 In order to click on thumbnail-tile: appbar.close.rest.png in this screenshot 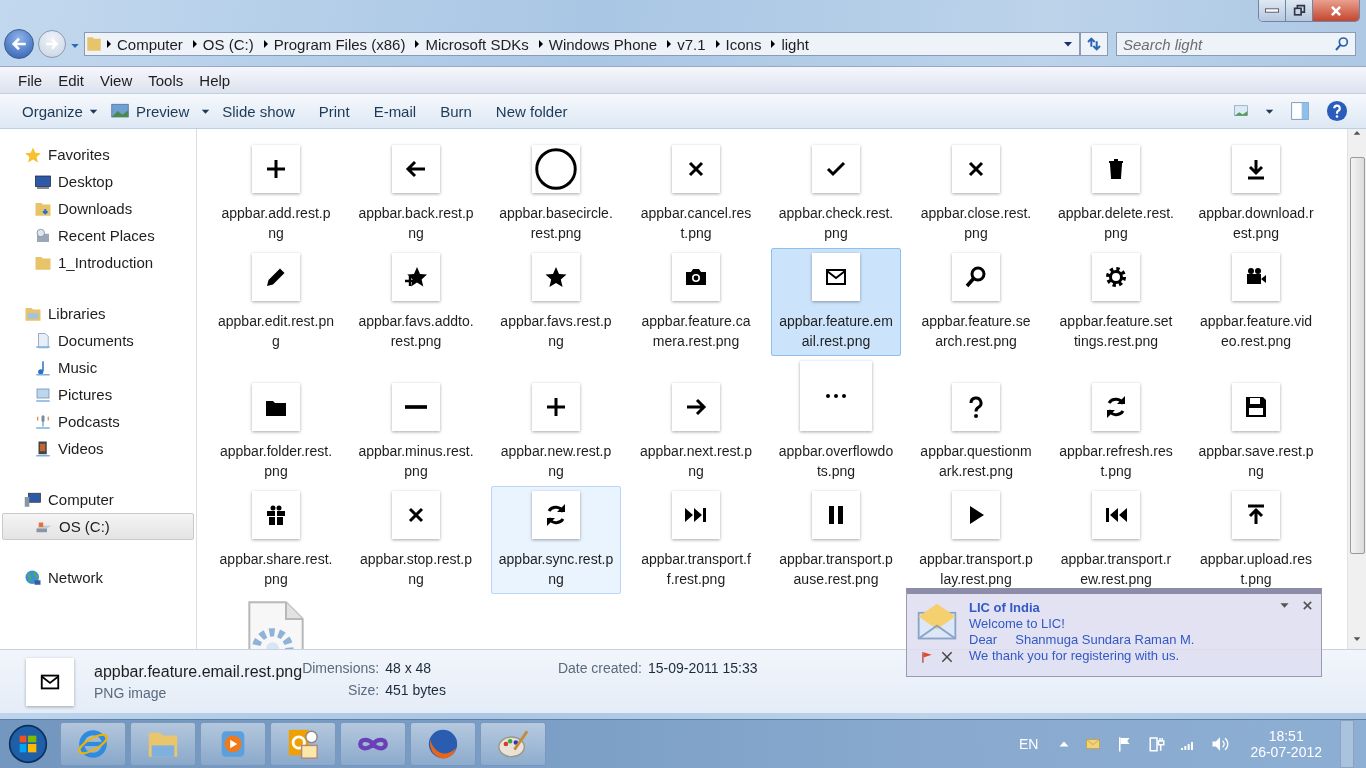, I will do `click(976, 194)`.